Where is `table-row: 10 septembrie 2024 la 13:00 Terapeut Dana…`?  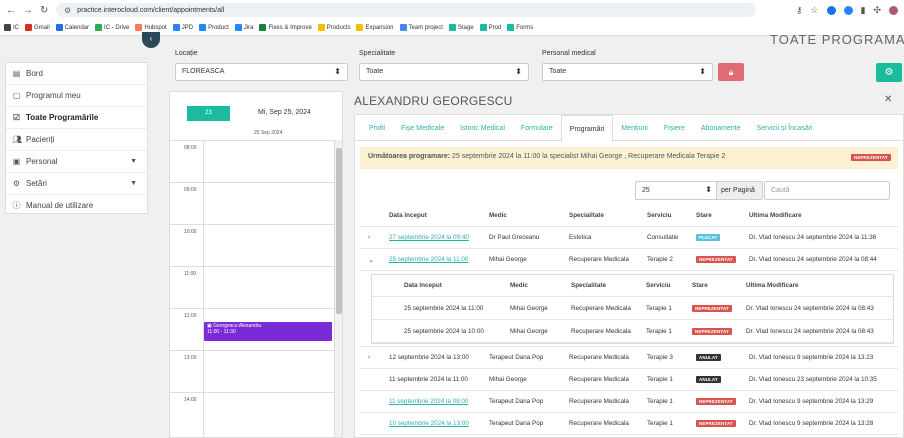 table-row: 10 septembrie 2024 la 13:00 Terapeut Dana… is located at coordinates (629, 424).